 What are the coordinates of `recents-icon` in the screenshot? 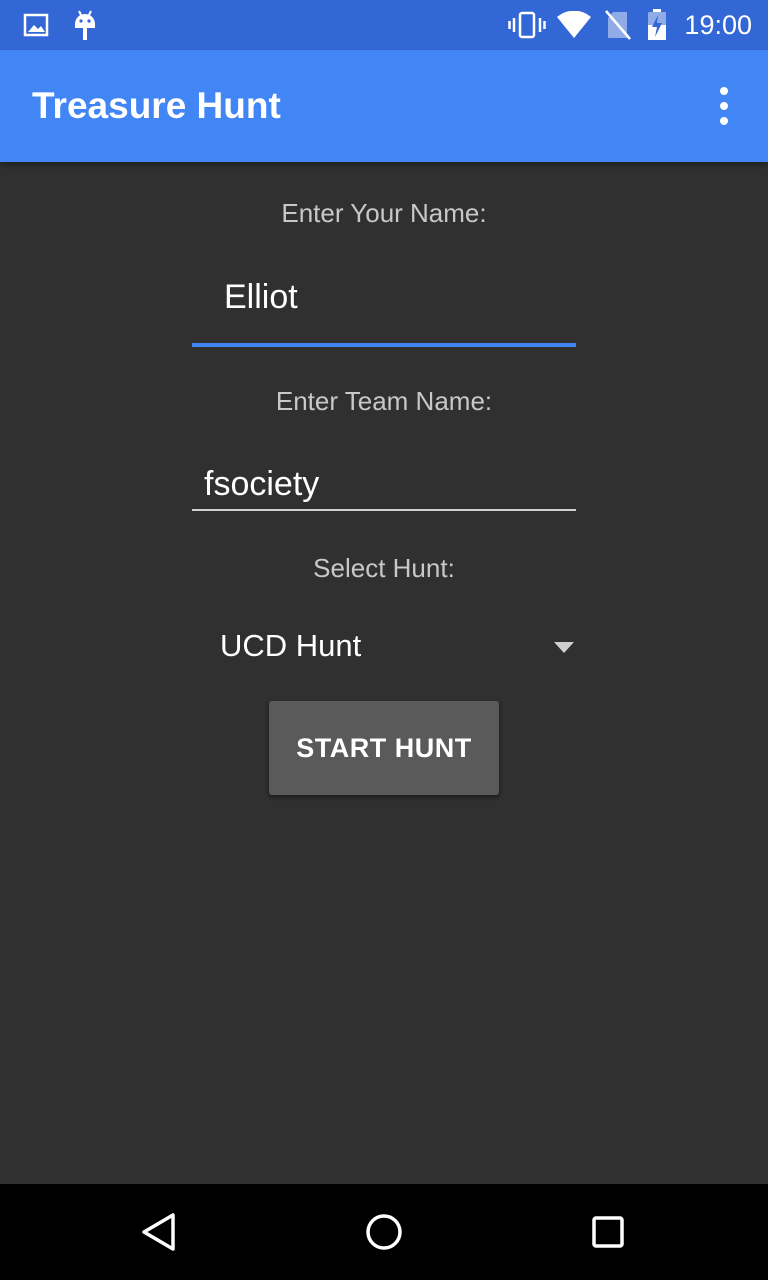 It's located at (608, 1232).